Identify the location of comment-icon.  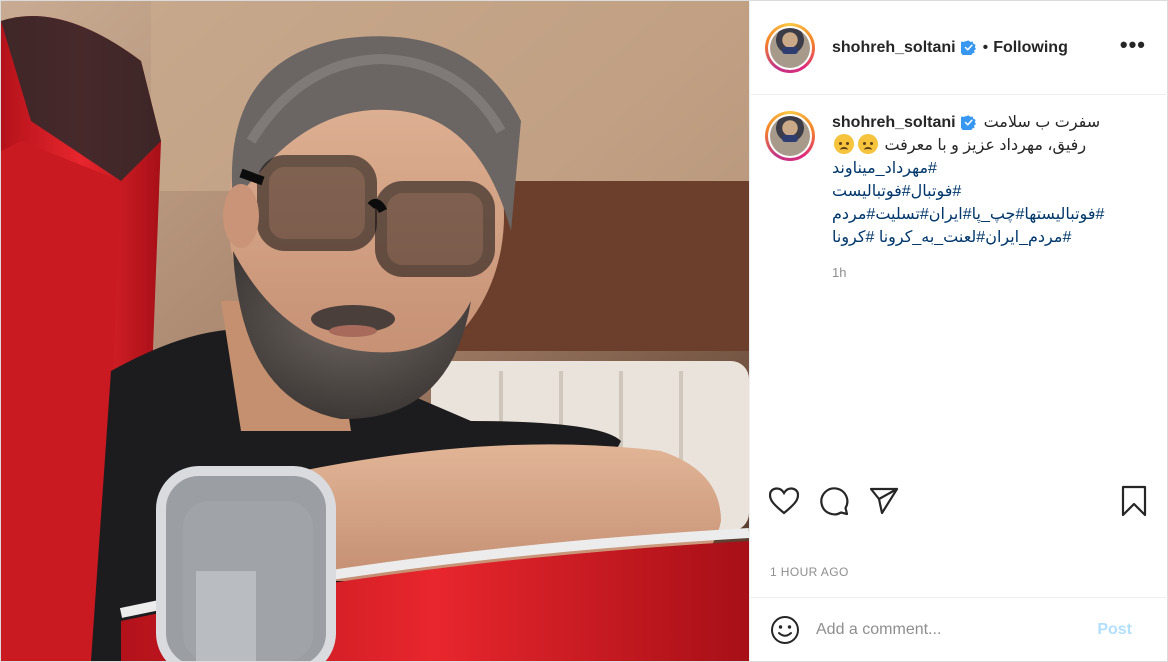
(834, 501).